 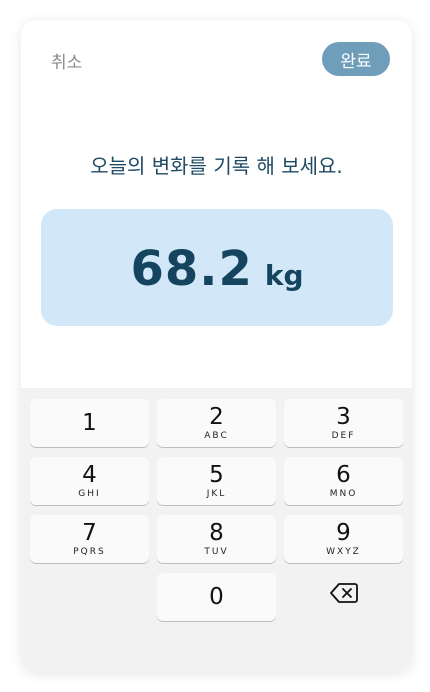 What do you see at coordinates (343, 475) in the screenshot?
I see `key-digit: 6` at bounding box center [343, 475].